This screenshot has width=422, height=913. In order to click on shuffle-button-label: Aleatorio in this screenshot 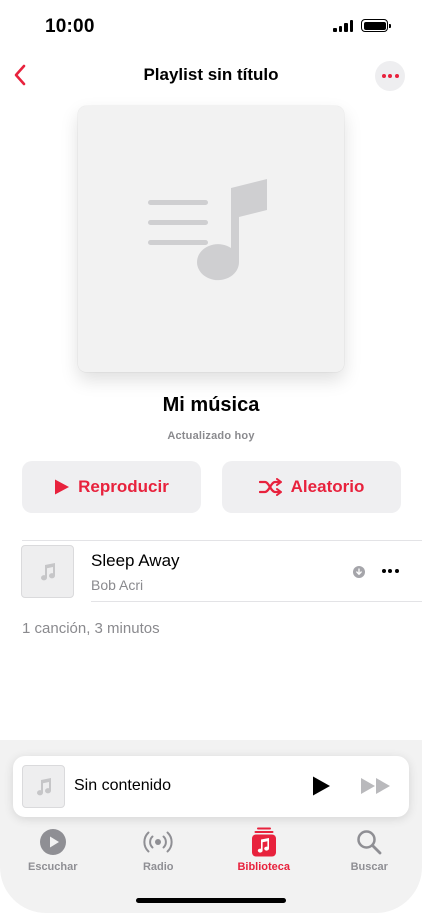, I will do `click(327, 486)`.